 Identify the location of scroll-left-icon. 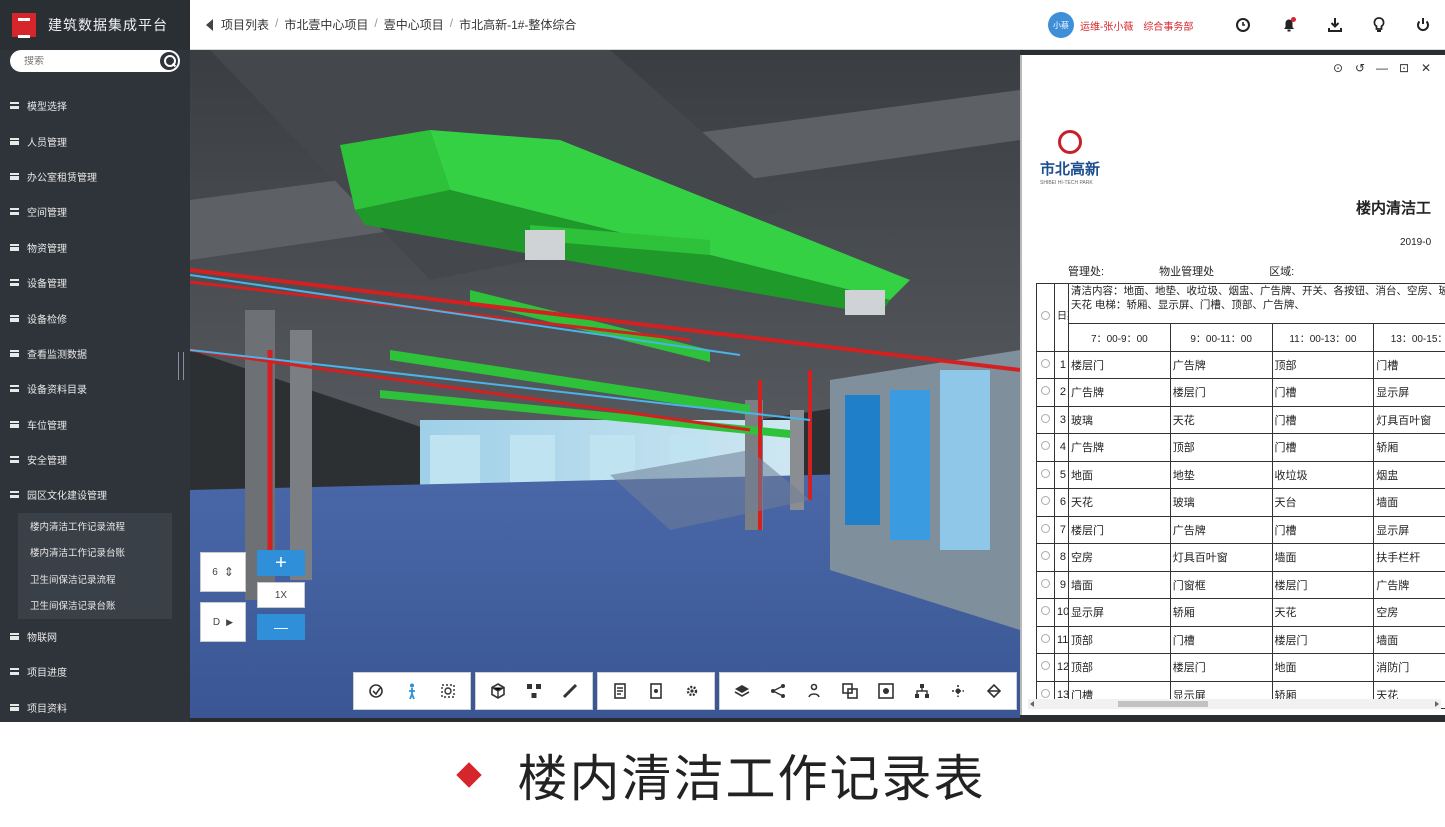
(1032, 704).